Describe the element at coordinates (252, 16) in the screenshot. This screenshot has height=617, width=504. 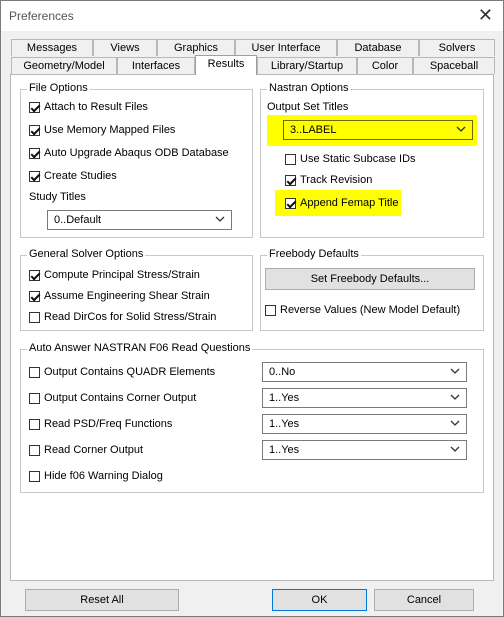
I see `title-bar: Preferences ✕` at that location.